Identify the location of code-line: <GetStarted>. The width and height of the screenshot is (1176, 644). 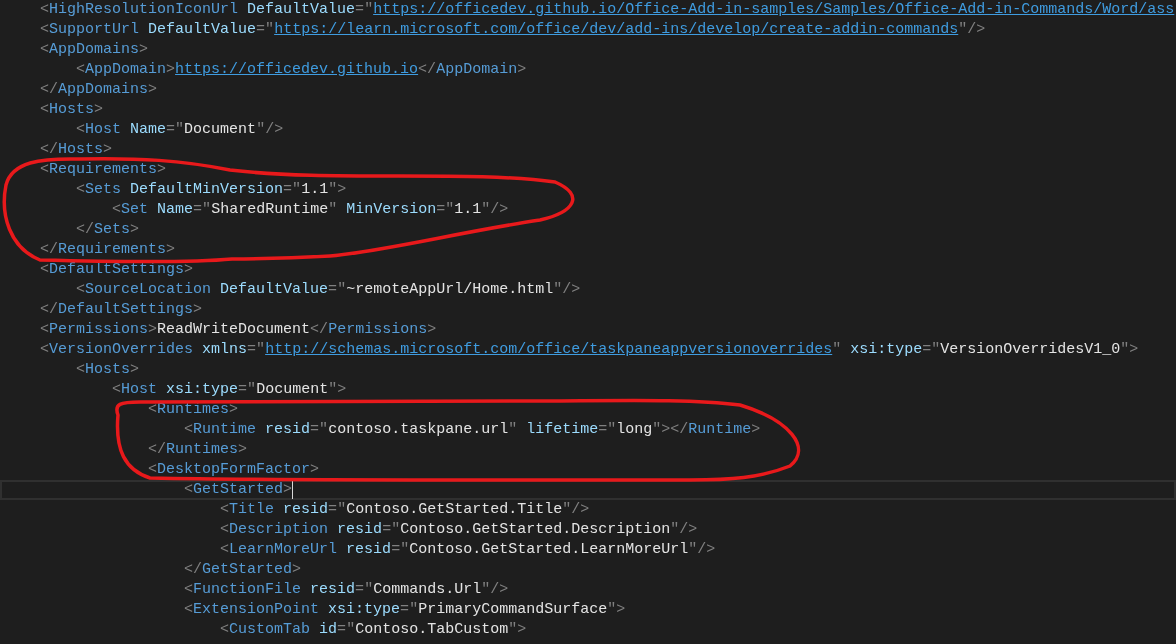
(238, 490).